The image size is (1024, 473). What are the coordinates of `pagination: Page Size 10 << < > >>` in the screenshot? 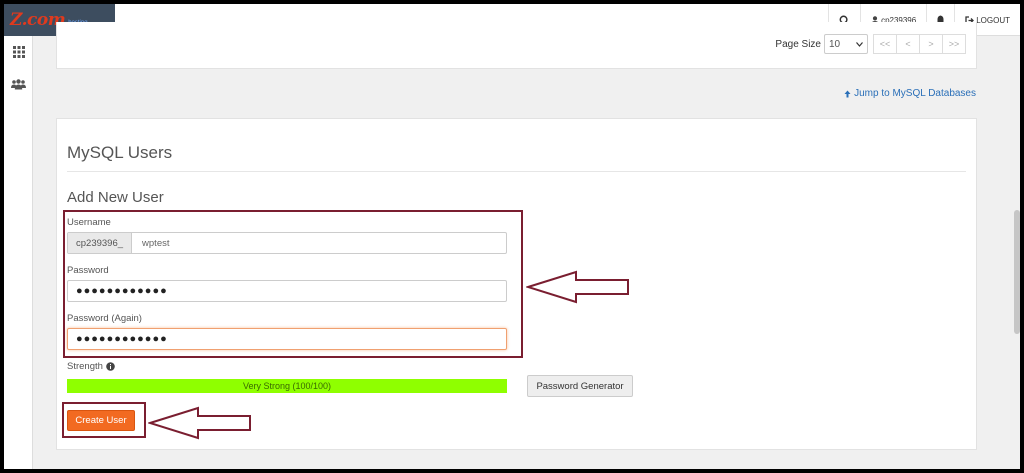 It's located at (870, 44).